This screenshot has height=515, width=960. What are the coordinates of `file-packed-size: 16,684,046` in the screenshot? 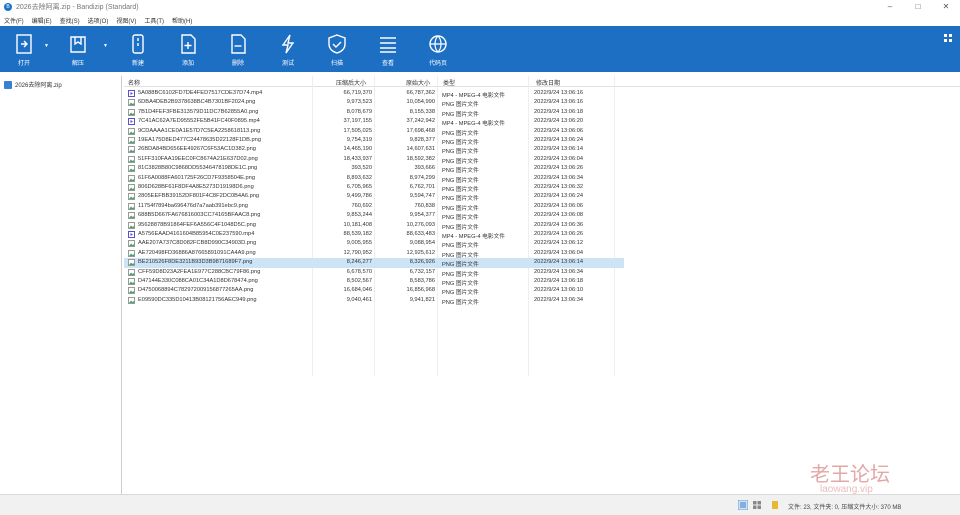 It's located at (357, 290).